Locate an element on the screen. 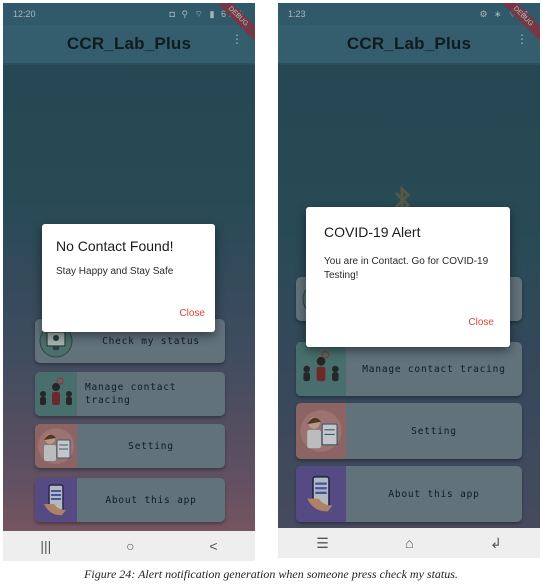 The height and width of the screenshot is (587, 542). system-nav-bar: ☰ ⌂ ↲ is located at coordinates (409, 543).